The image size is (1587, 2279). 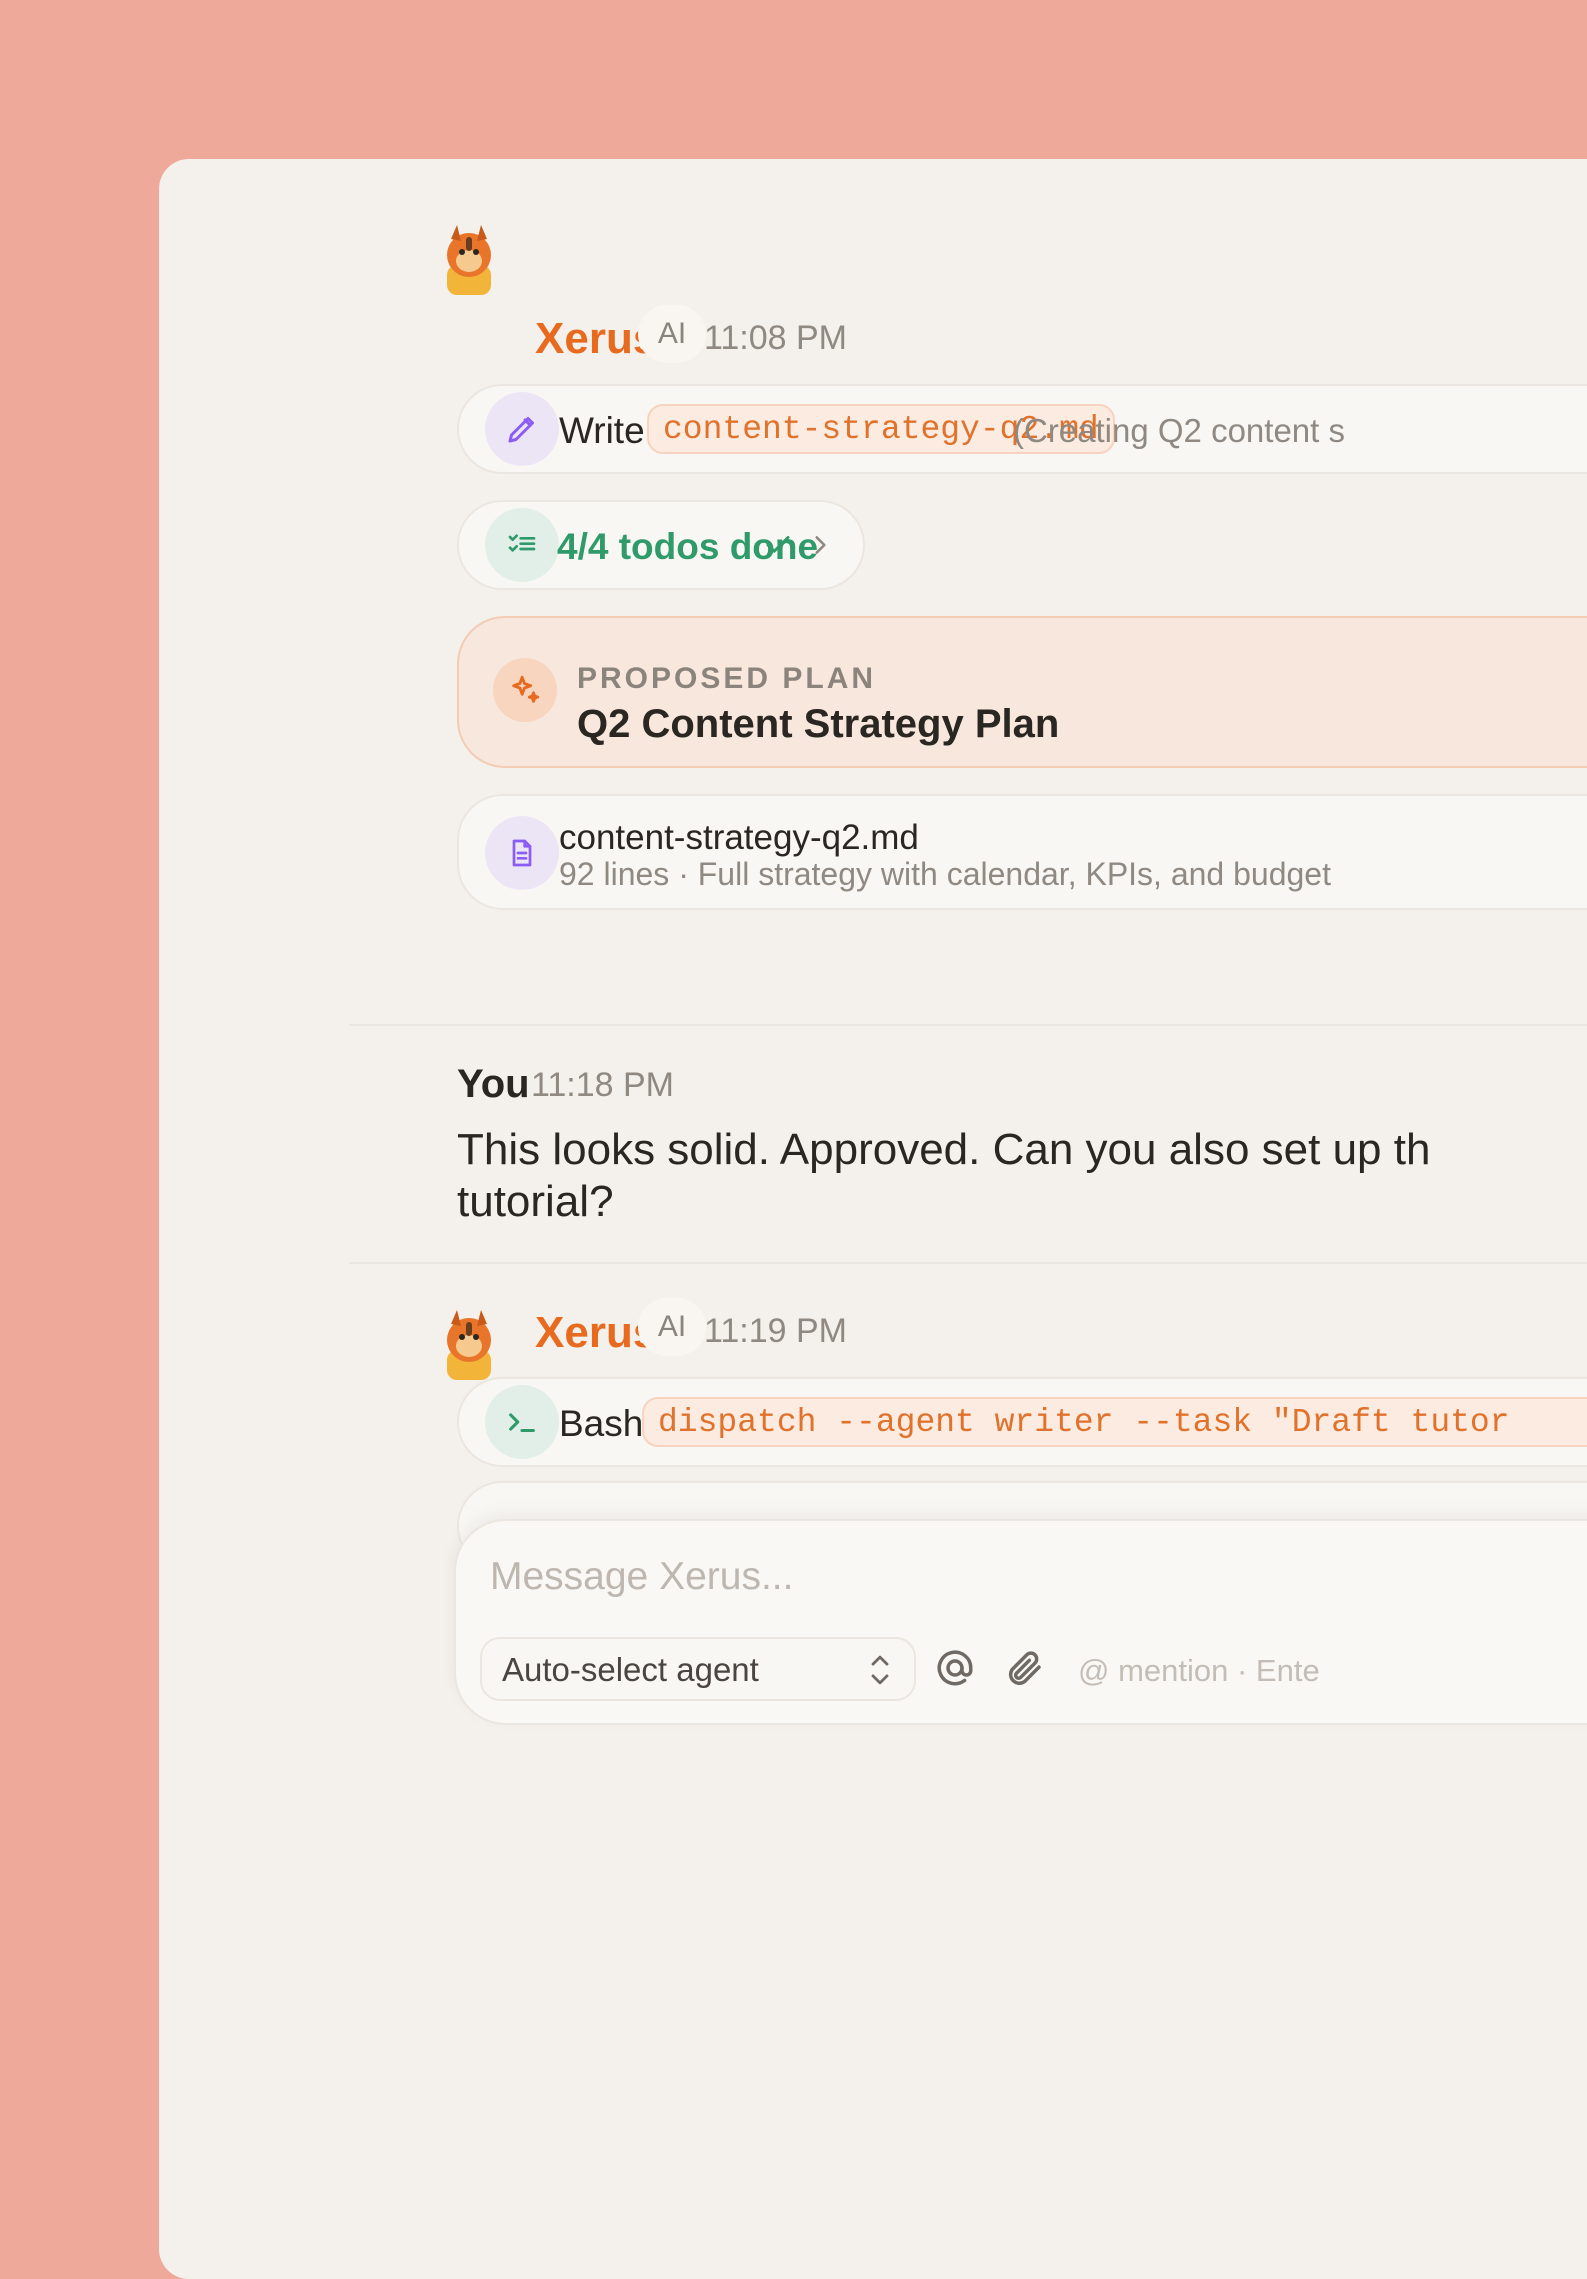 I want to click on paperclip-icon, so click(x=1025, y=1670).